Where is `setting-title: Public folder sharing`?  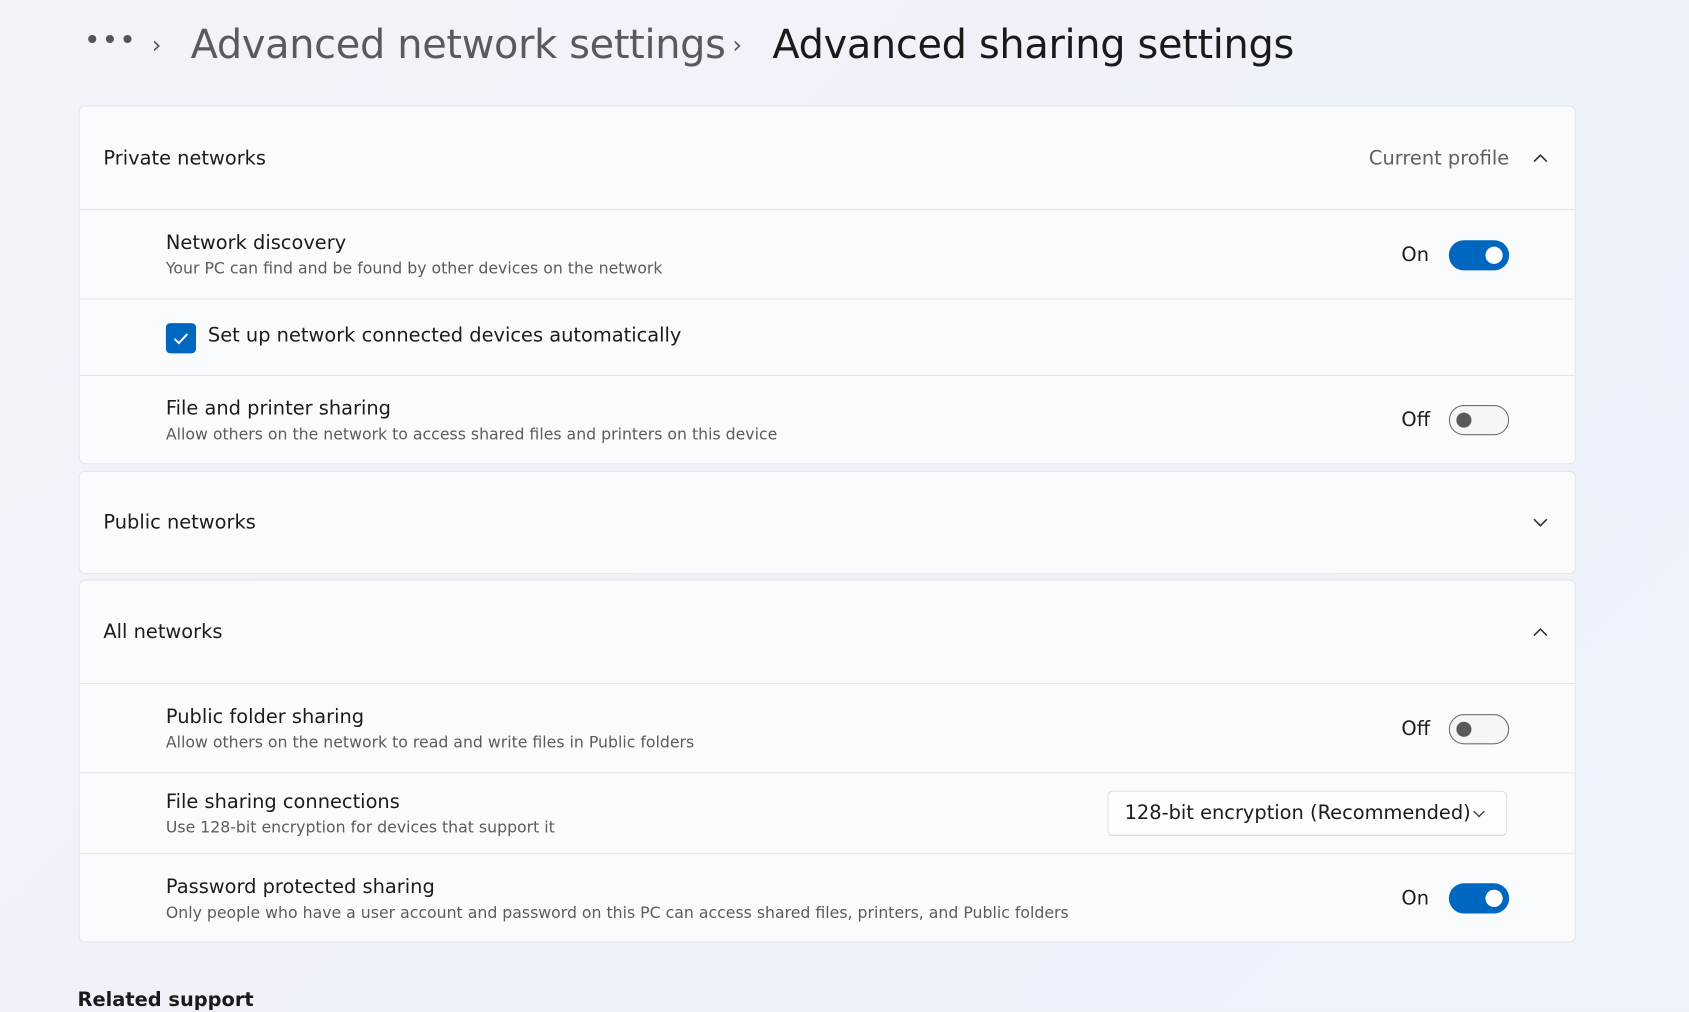 setting-title: Public folder sharing is located at coordinates (265, 717).